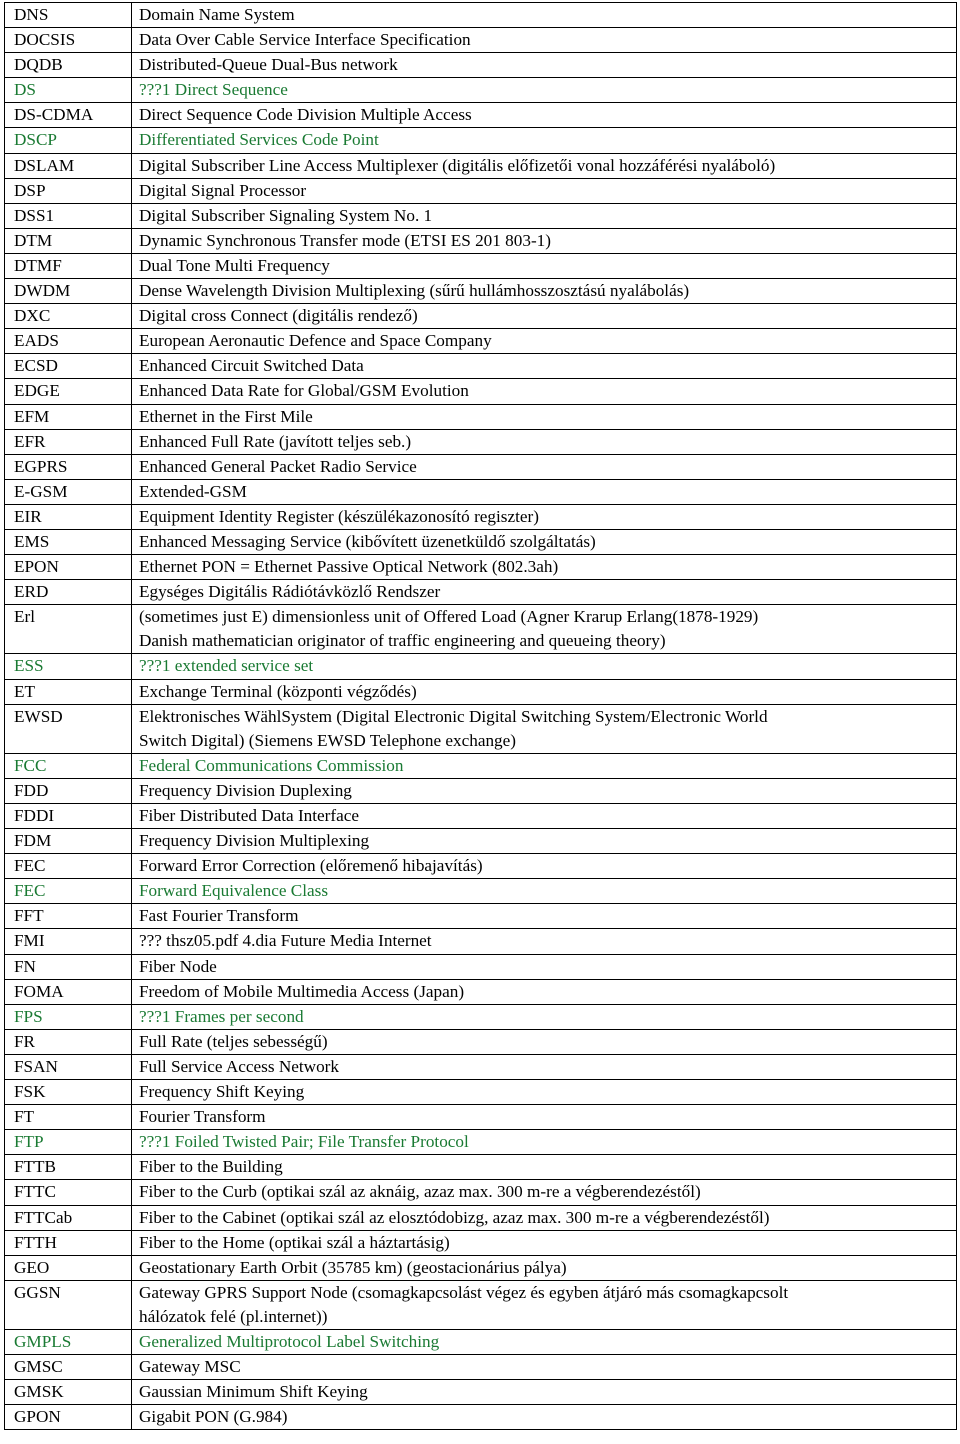  What do you see at coordinates (544, 1092) in the screenshot?
I see `definition-cell: Frequency Shift Keying` at bounding box center [544, 1092].